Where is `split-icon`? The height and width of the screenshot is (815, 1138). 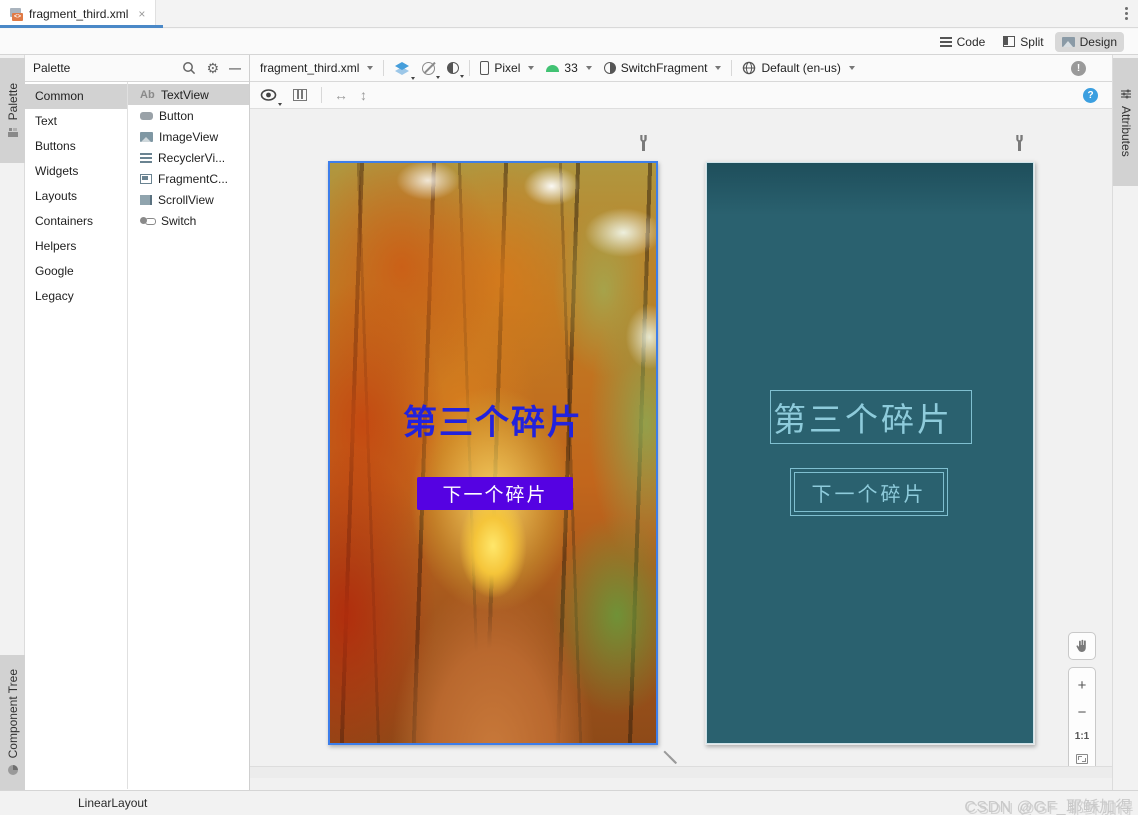 split-icon is located at coordinates (1009, 41).